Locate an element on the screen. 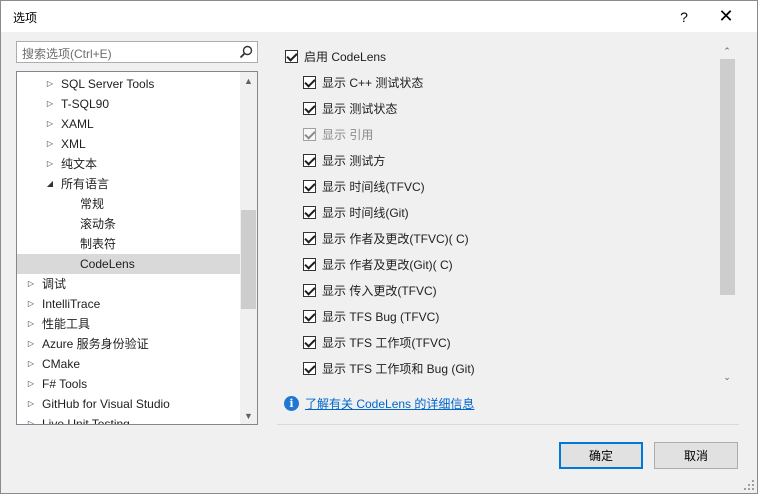  option-timeline-tfvc: 显示 时间线(TFVC) is located at coordinates (364, 186).